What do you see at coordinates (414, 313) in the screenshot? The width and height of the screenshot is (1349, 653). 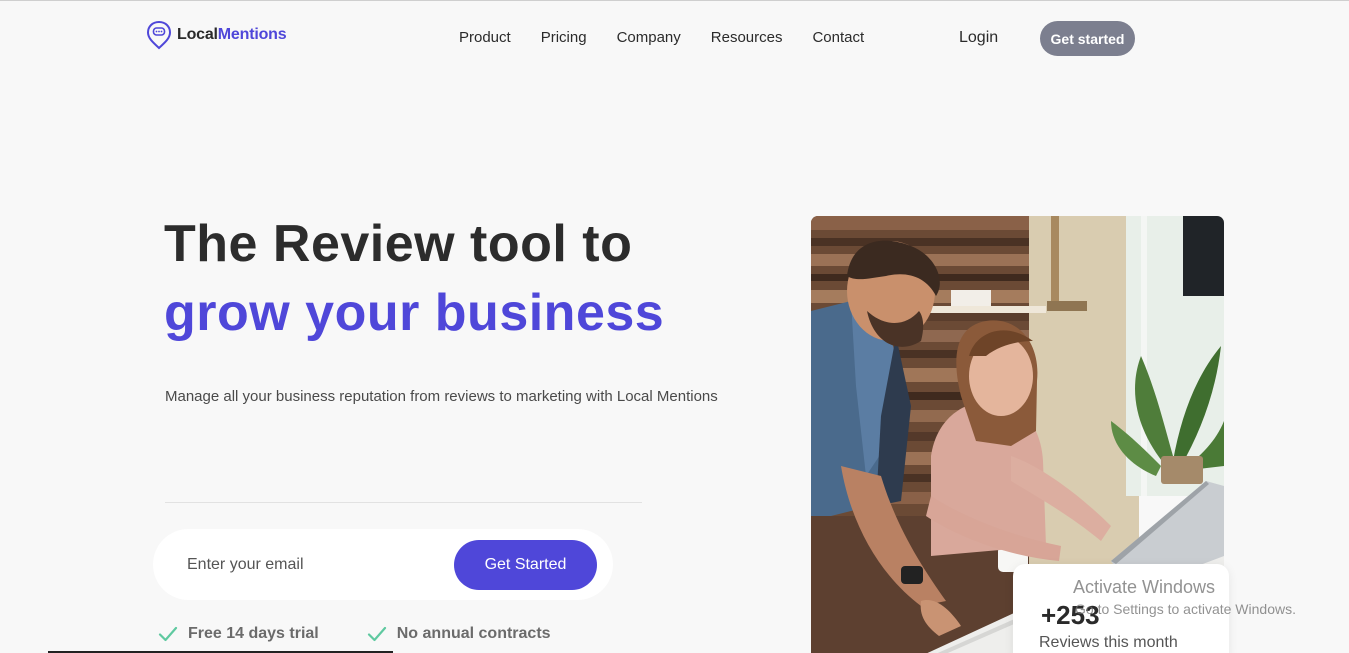 I see `headline-line-2: grow your business` at bounding box center [414, 313].